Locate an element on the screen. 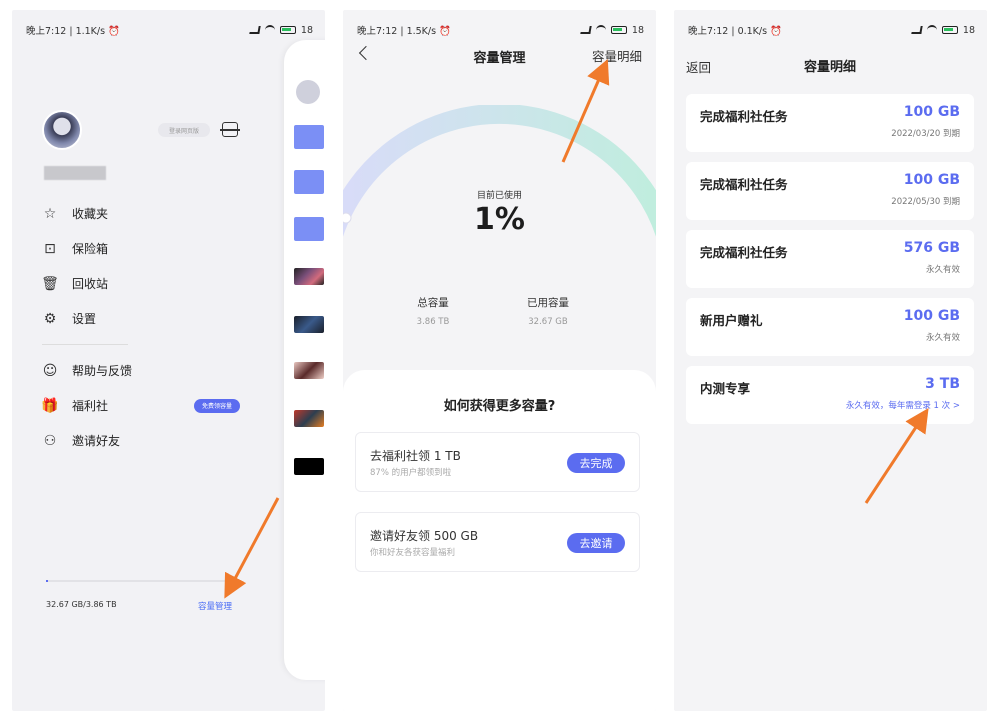  capacity-item: 内测专享 3 TB 永久有效，每年需登录 1 次 > is located at coordinates (830, 395).